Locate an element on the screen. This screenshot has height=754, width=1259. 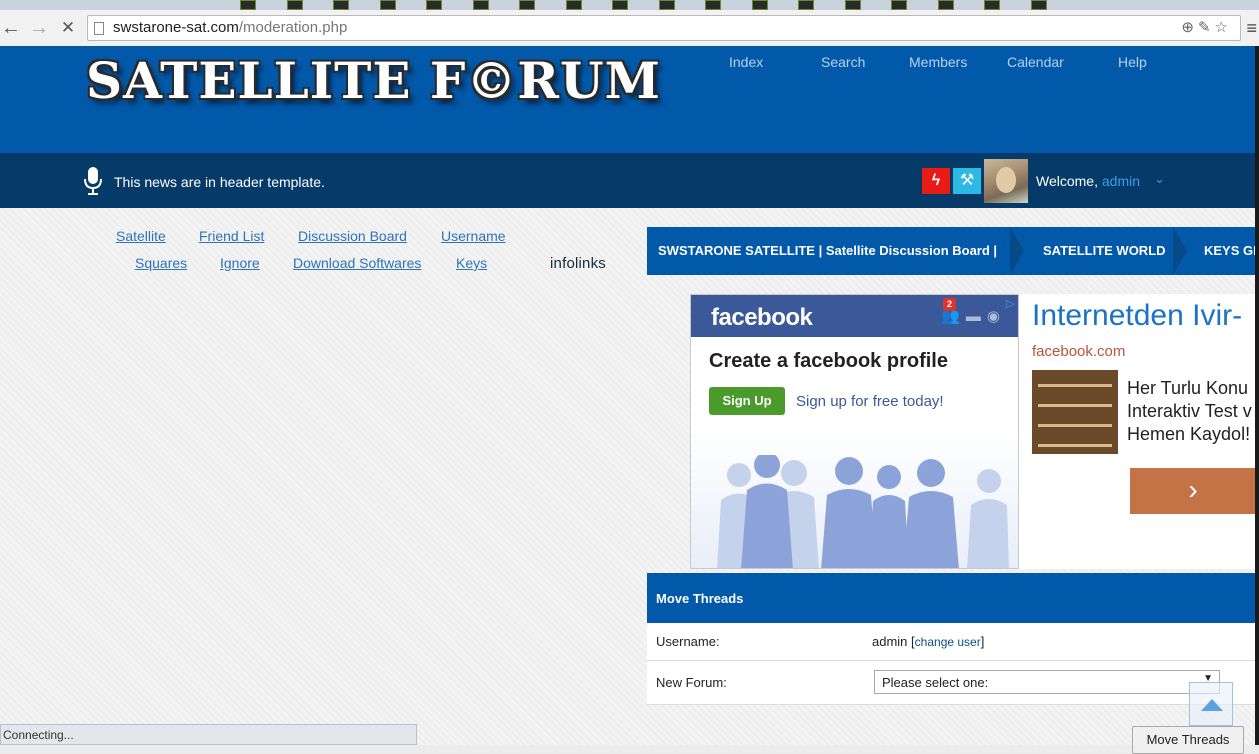
zoom-icon: ⊕ is located at coordinates (1189, 27).